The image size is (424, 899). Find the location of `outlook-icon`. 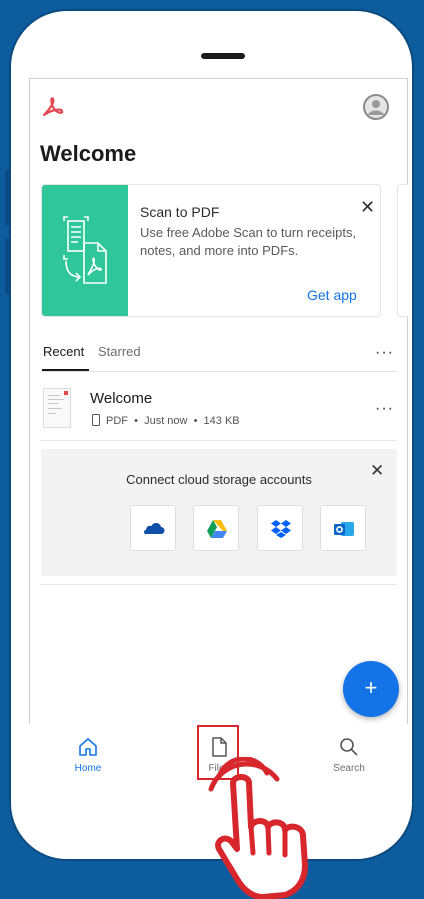

outlook-icon is located at coordinates (344, 529).